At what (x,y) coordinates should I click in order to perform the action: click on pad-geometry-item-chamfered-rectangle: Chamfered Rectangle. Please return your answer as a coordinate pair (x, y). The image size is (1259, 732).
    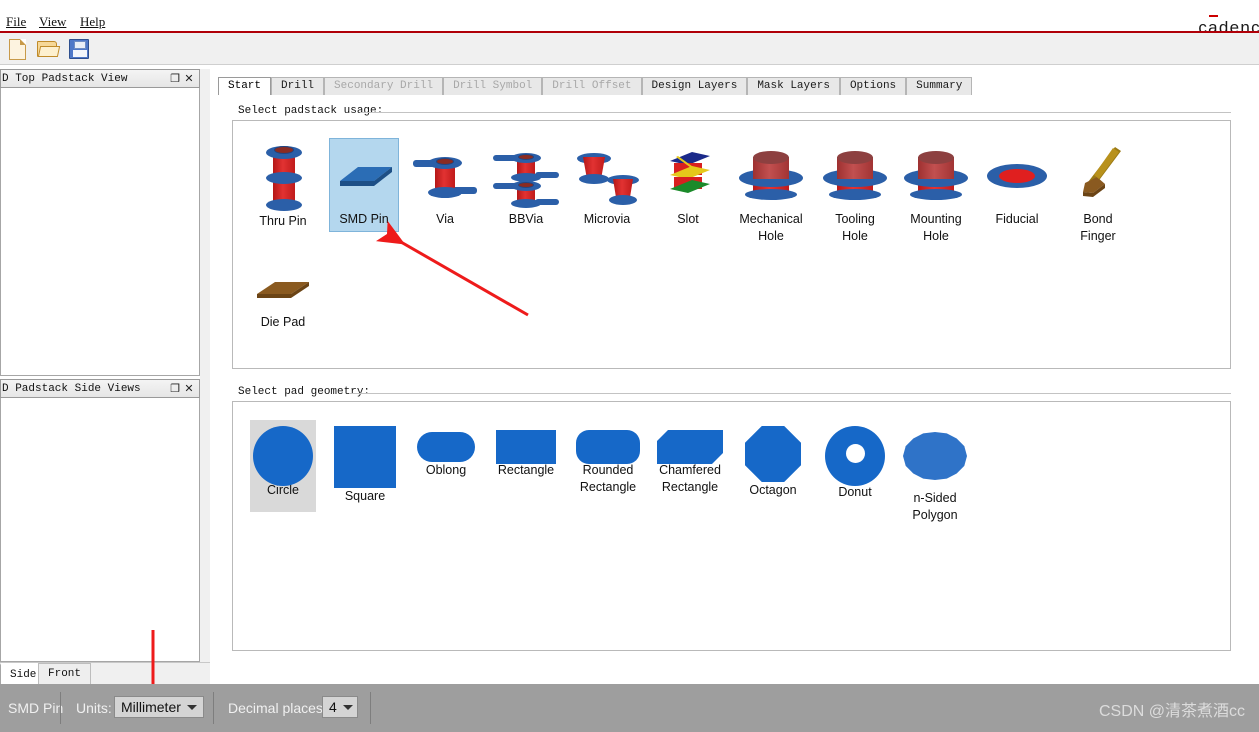
    Looking at the image, I should click on (690, 467).